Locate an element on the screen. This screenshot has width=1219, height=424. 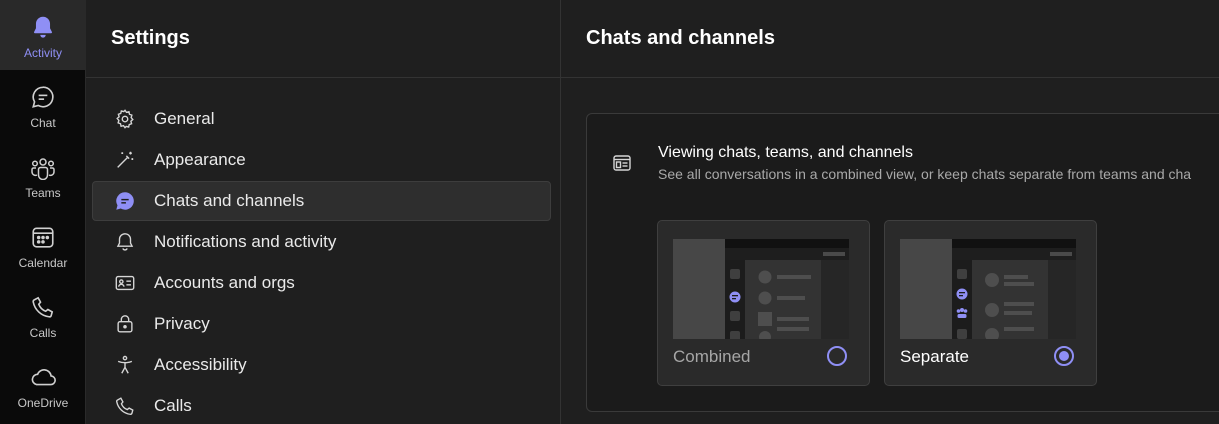
rail-item-chat: Chat is located at coordinates (43, 105).